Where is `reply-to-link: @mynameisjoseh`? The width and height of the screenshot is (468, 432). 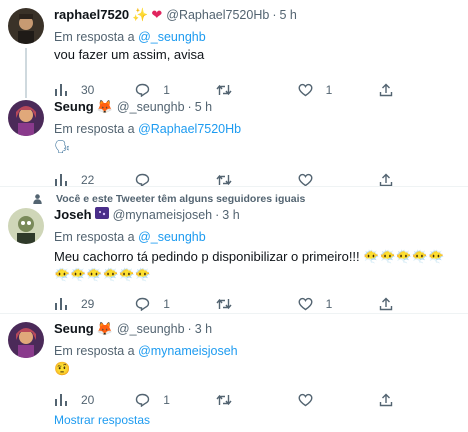 reply-to-link: @mynameisjoseh is located at coordinates (188, 351).